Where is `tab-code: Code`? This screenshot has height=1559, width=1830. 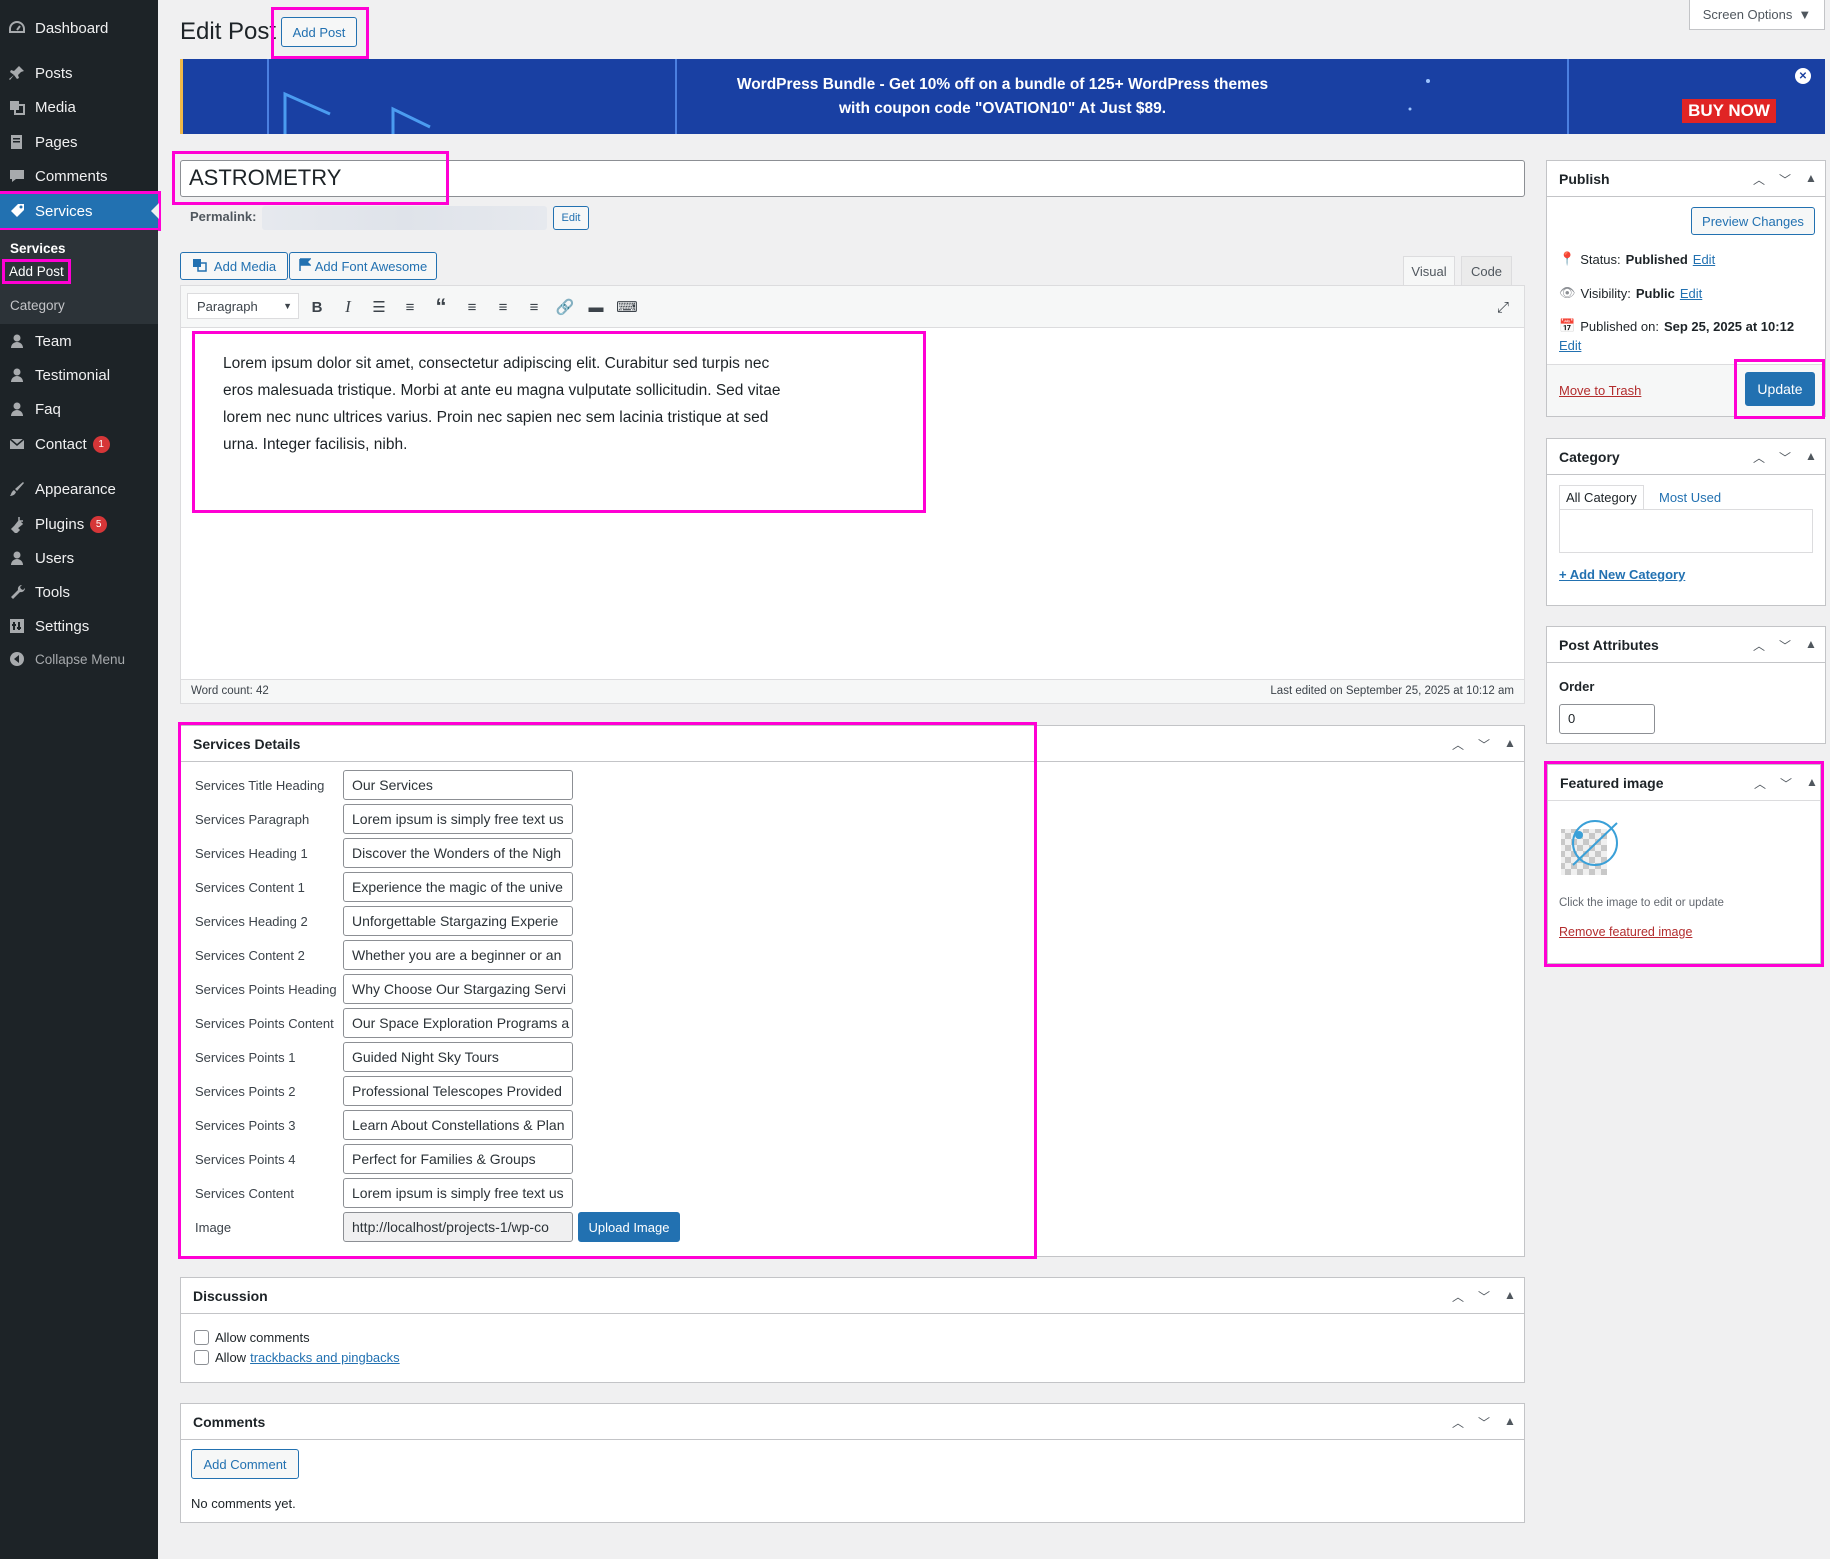
tab-code: Code is located at coordinates (1486, 271).